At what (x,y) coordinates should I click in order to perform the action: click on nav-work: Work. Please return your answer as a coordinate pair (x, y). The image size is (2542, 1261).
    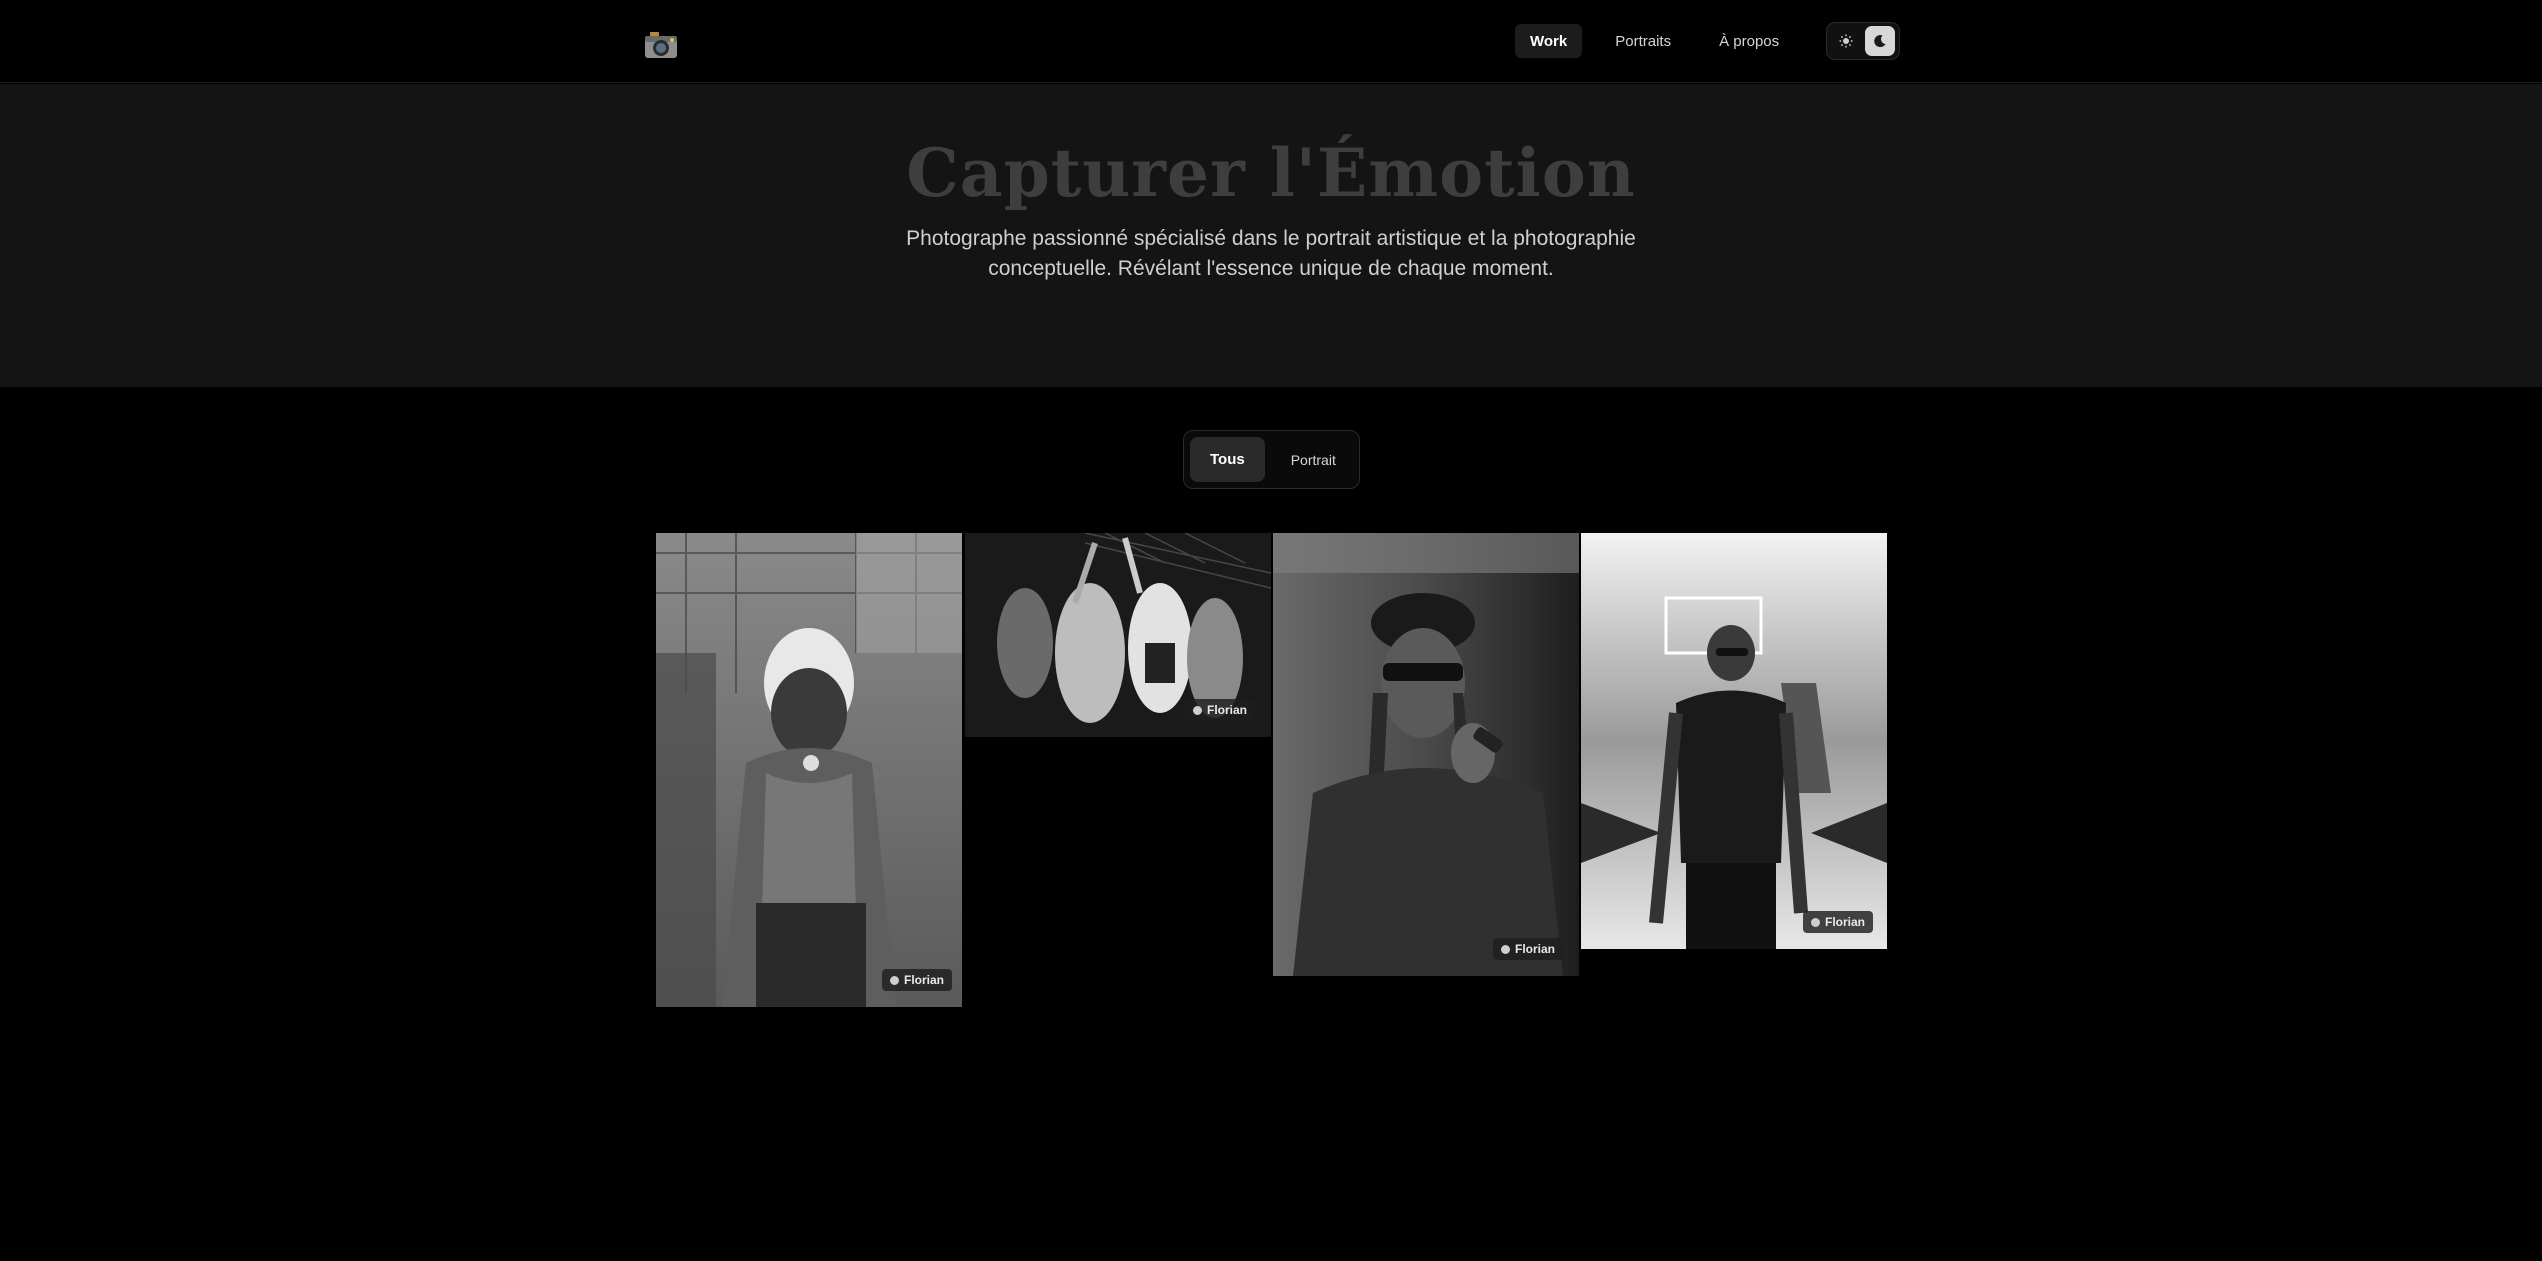
    Looking at the image, I should click on (1549, 41).